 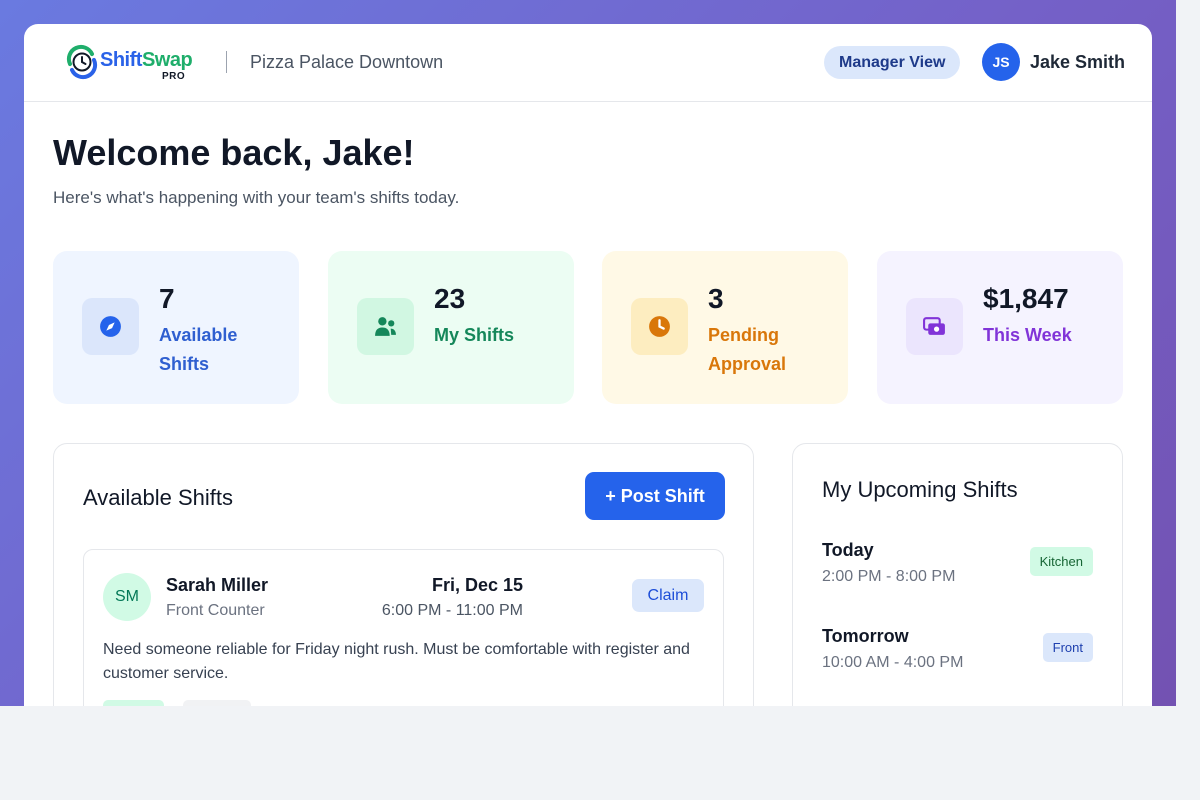 What do you see at coordinates (1067, 647) in the screenshot?
I see `upcoming-shift-tag-front: Front` at bounding box center [1067, 647].